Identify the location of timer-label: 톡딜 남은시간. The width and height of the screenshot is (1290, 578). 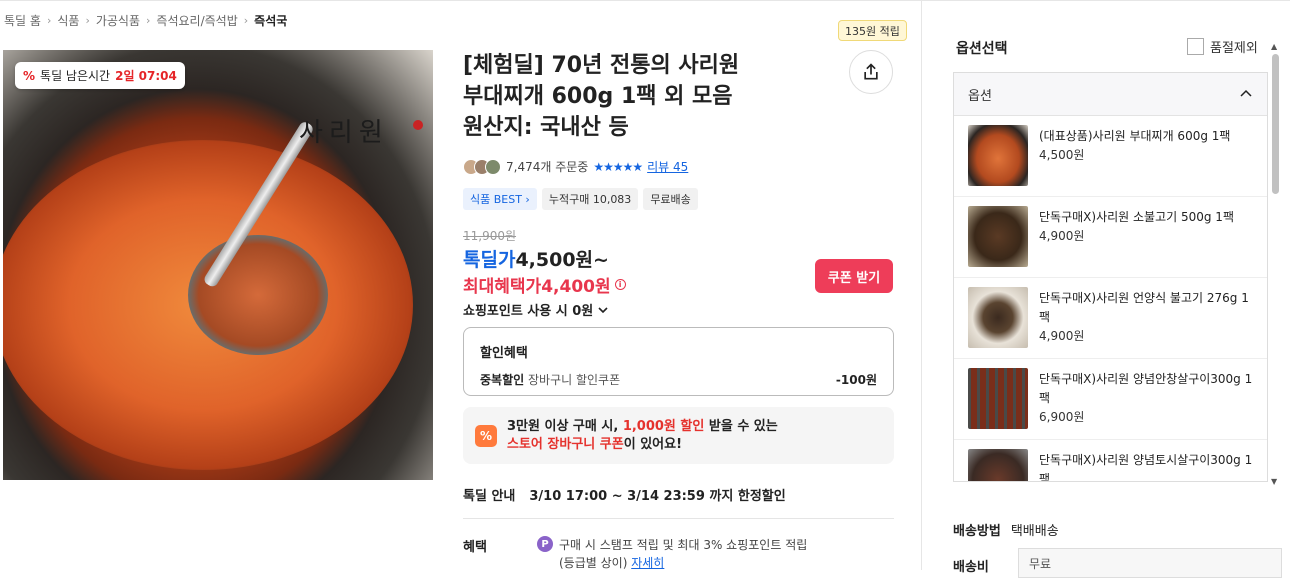
(75, 76).